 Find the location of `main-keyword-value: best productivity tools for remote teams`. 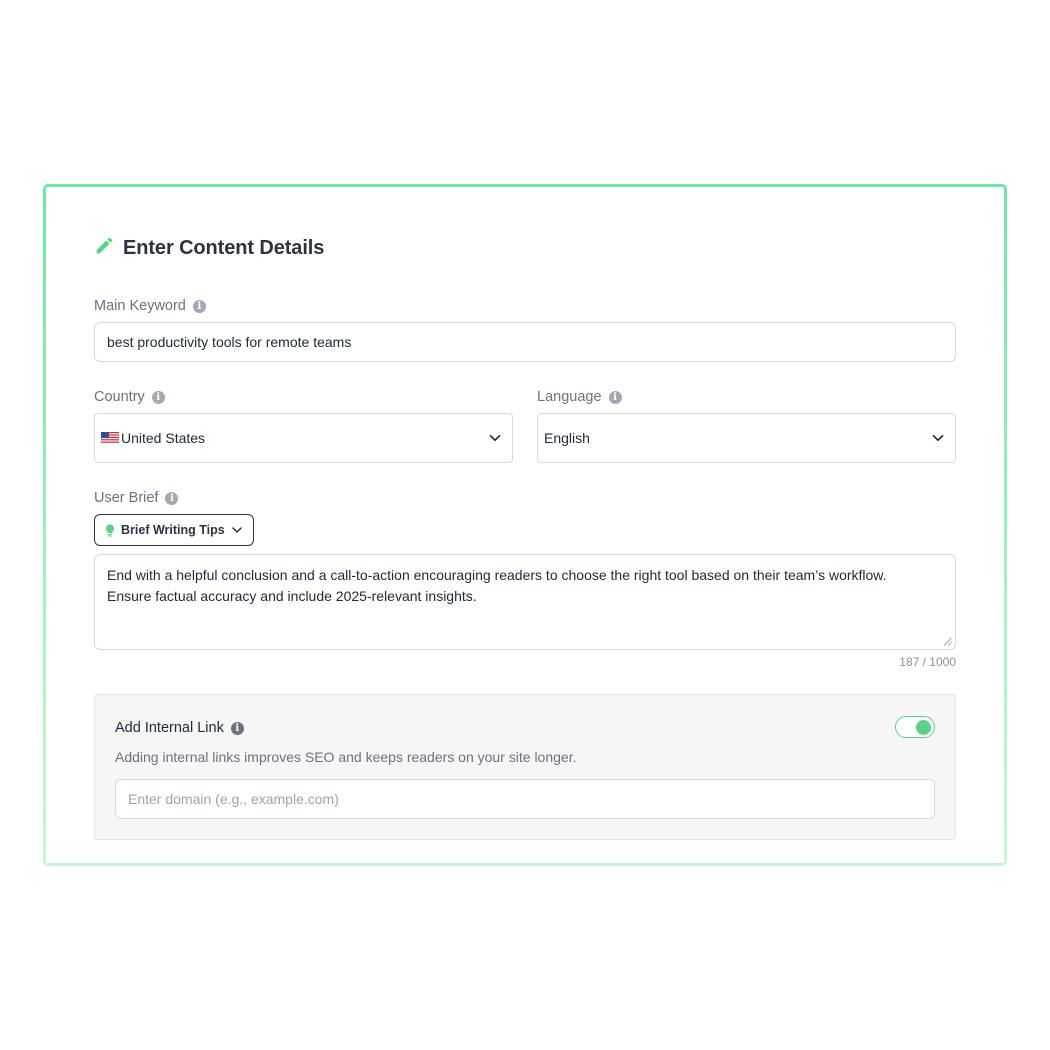

main-keyword-value: best productivity tools for remote teams is located at coordinates (229, 342).